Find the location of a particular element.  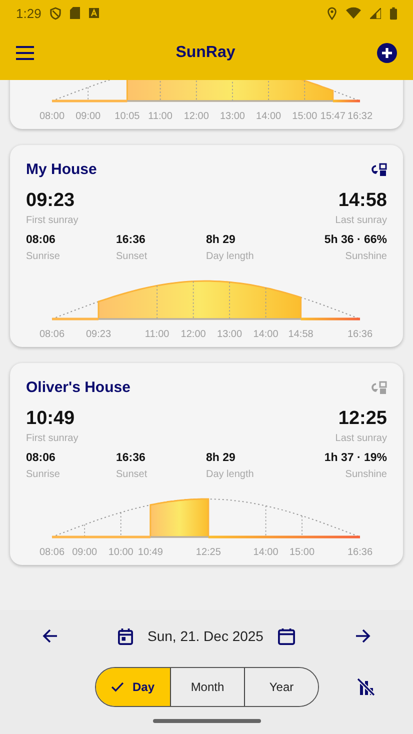

time-label: 12:25 is located at coordinates (208, 552).